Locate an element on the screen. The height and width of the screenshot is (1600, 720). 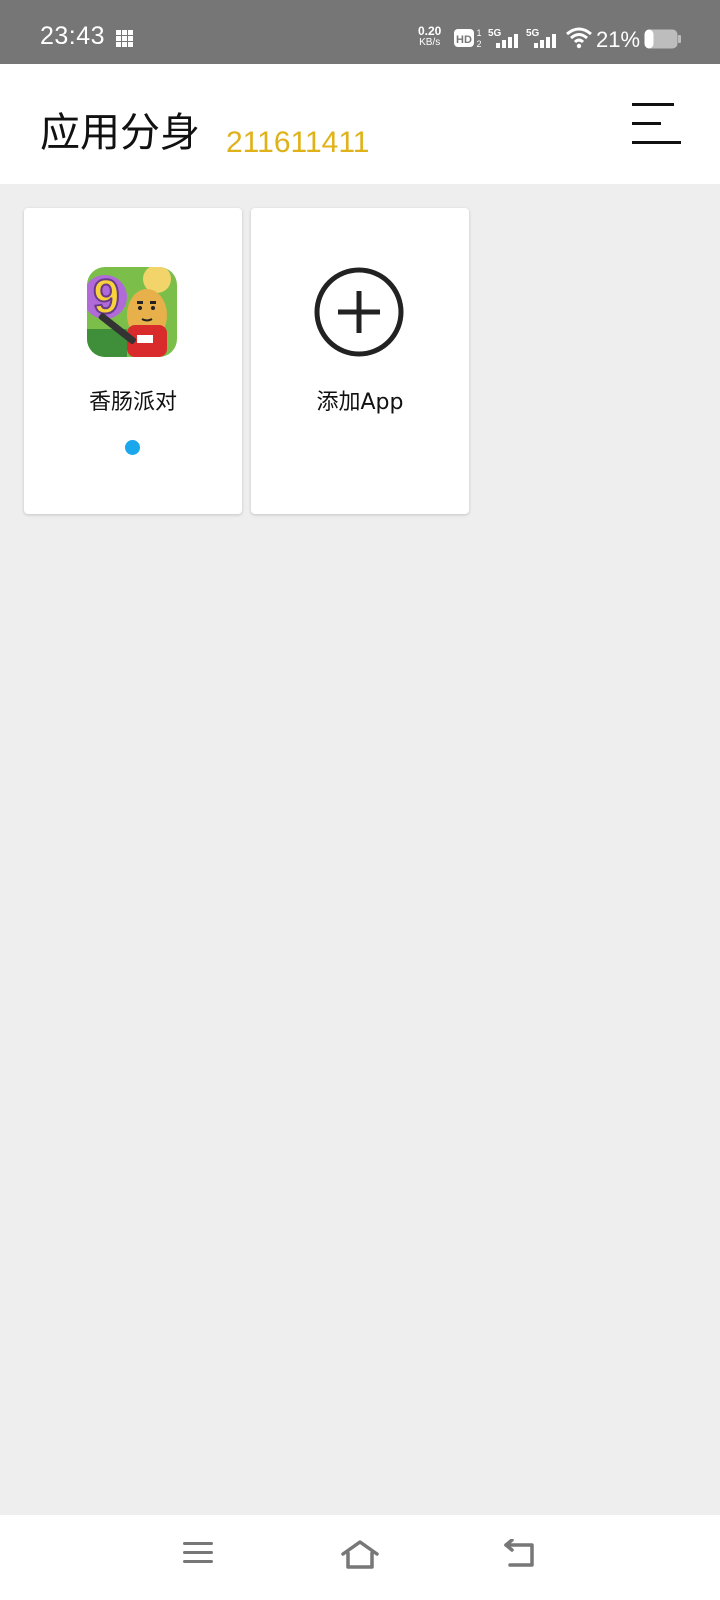
svg-text: 2 is located at coordinates (478, 44).